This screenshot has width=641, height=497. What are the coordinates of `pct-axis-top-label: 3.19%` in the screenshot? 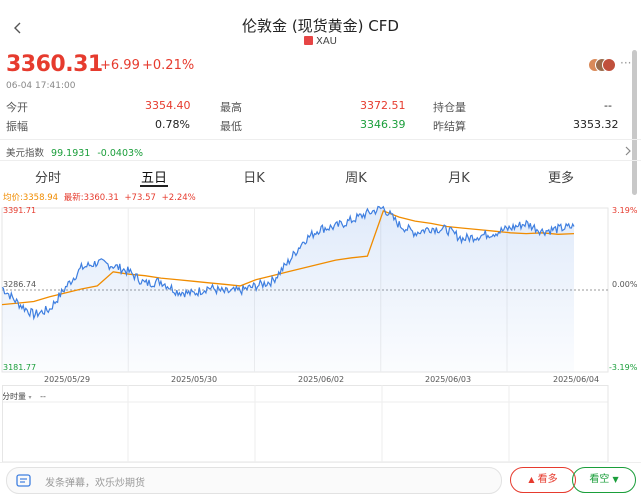 It's located at (625, 210).